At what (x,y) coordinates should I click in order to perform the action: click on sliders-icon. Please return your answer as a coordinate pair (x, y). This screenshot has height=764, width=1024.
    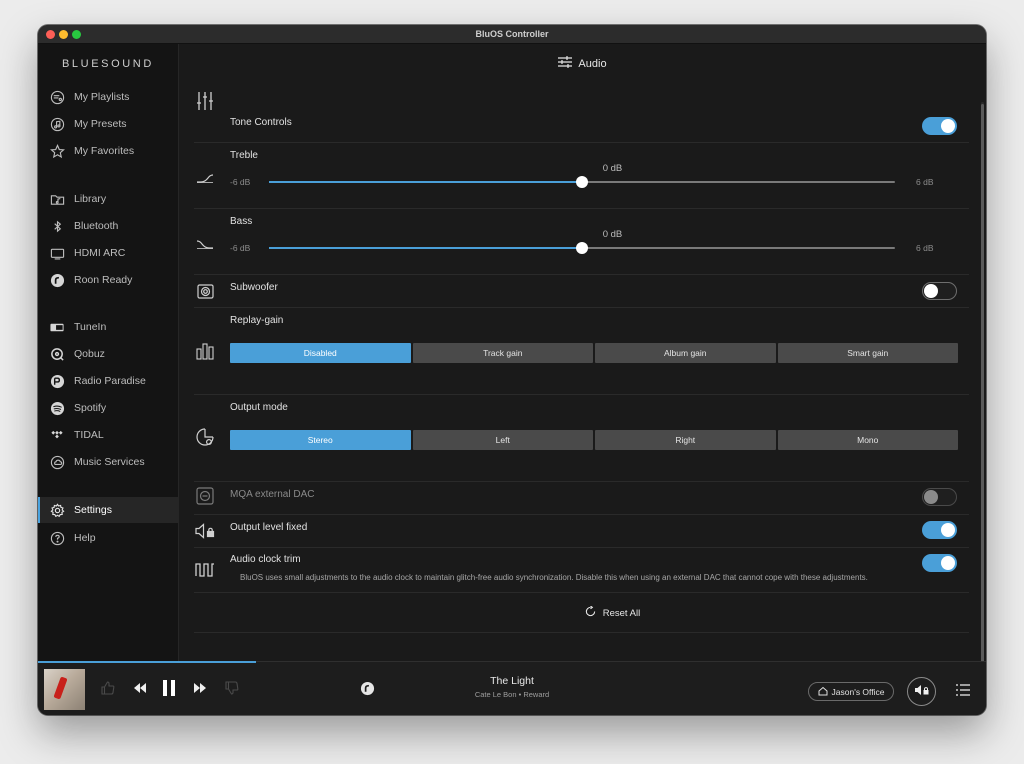
    Looking at the image, I should click on (565, 63).